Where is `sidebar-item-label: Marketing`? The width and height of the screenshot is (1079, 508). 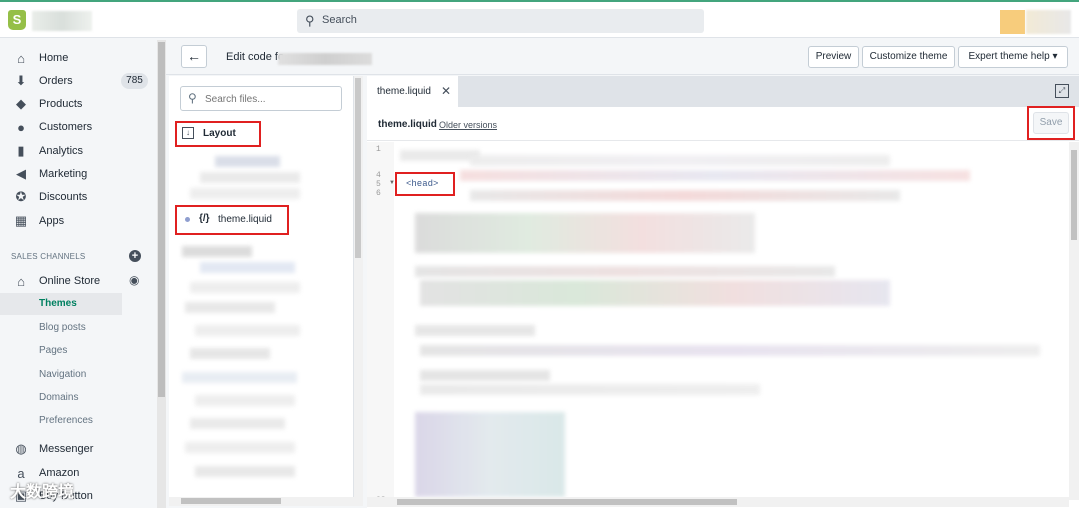
sidebar-item-label: Marketing is located at coordinates (63, 174).